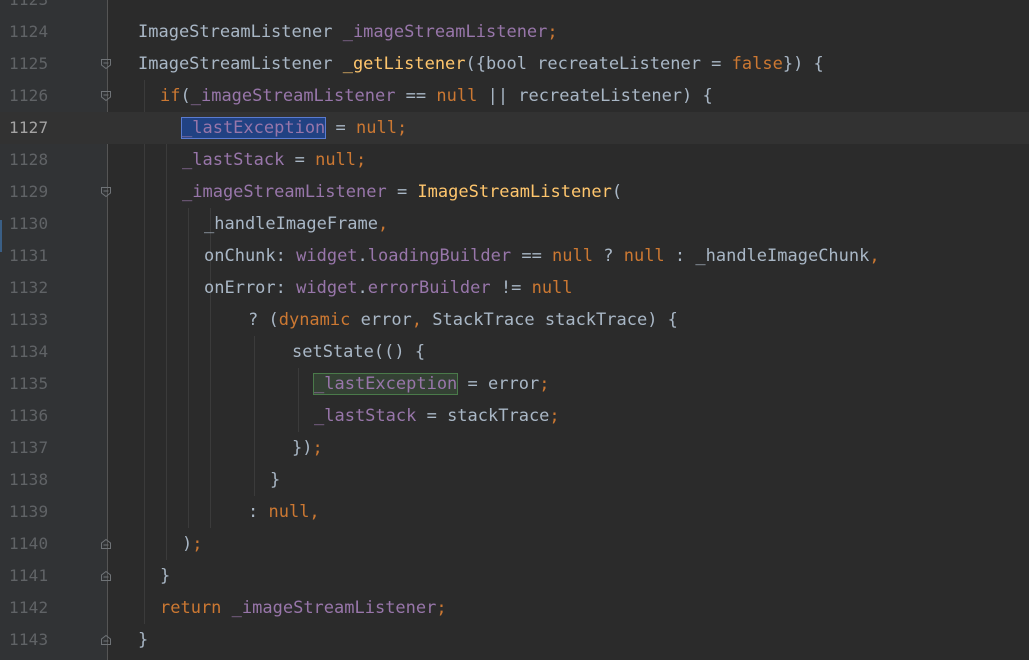 Image resolution: width=1029 pixels, height=660 pixels. What do you see at coordinates (514, 128) in the screenshot?
I see `code-line-1127: 1127 _lastException = null;` at bounding box center [514, 128].